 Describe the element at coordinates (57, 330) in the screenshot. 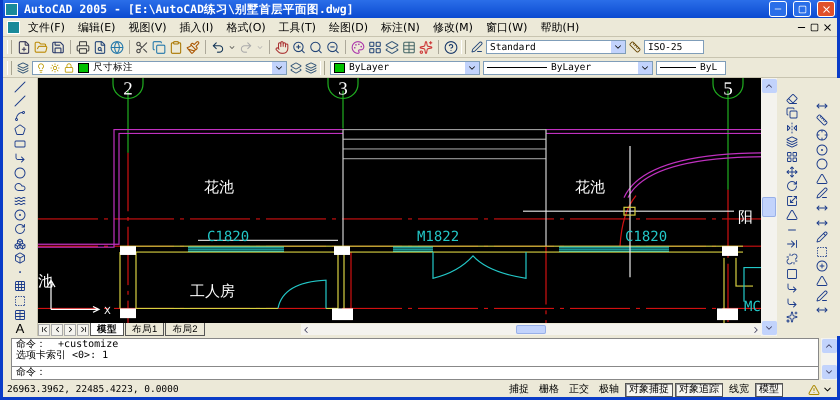

I see `previous-tab-button` at that location.